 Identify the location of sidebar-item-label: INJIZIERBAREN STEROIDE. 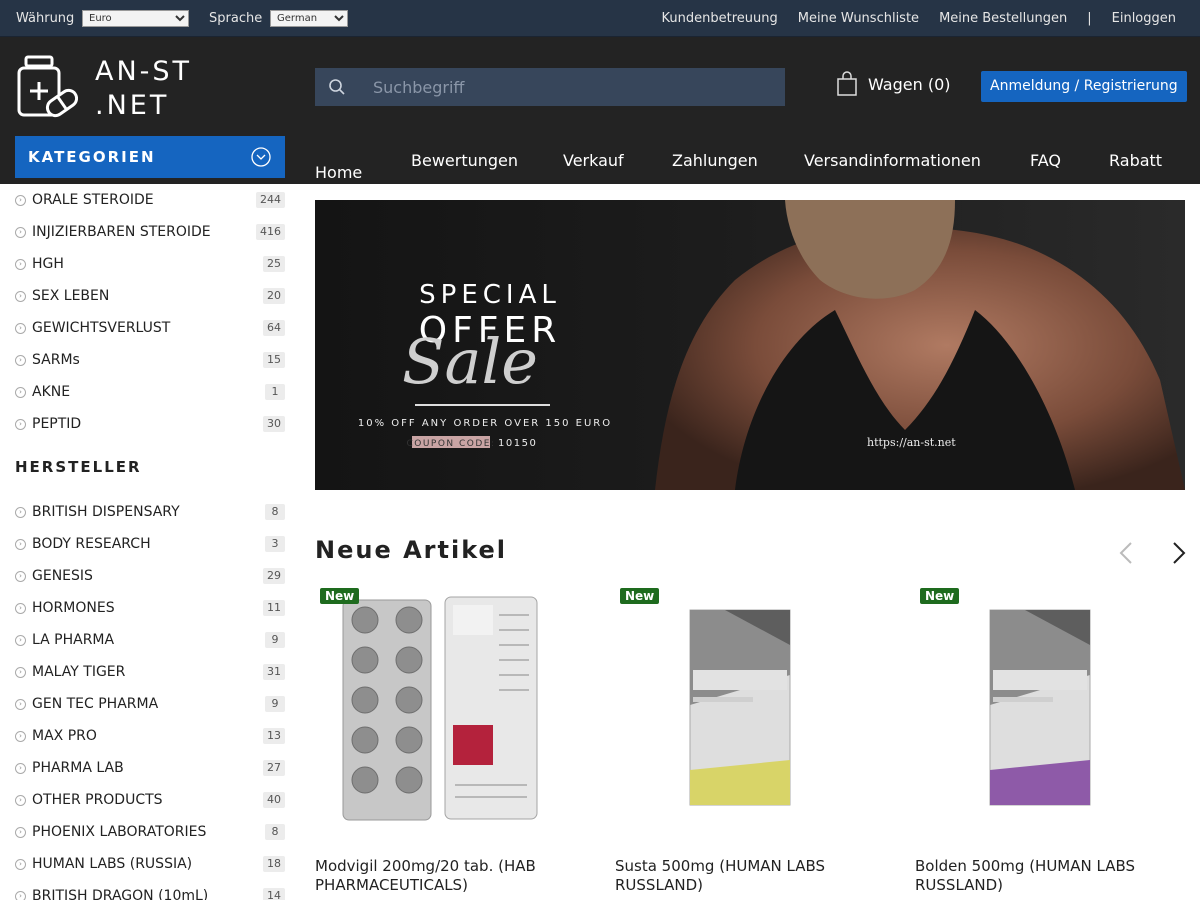
(121, 232).